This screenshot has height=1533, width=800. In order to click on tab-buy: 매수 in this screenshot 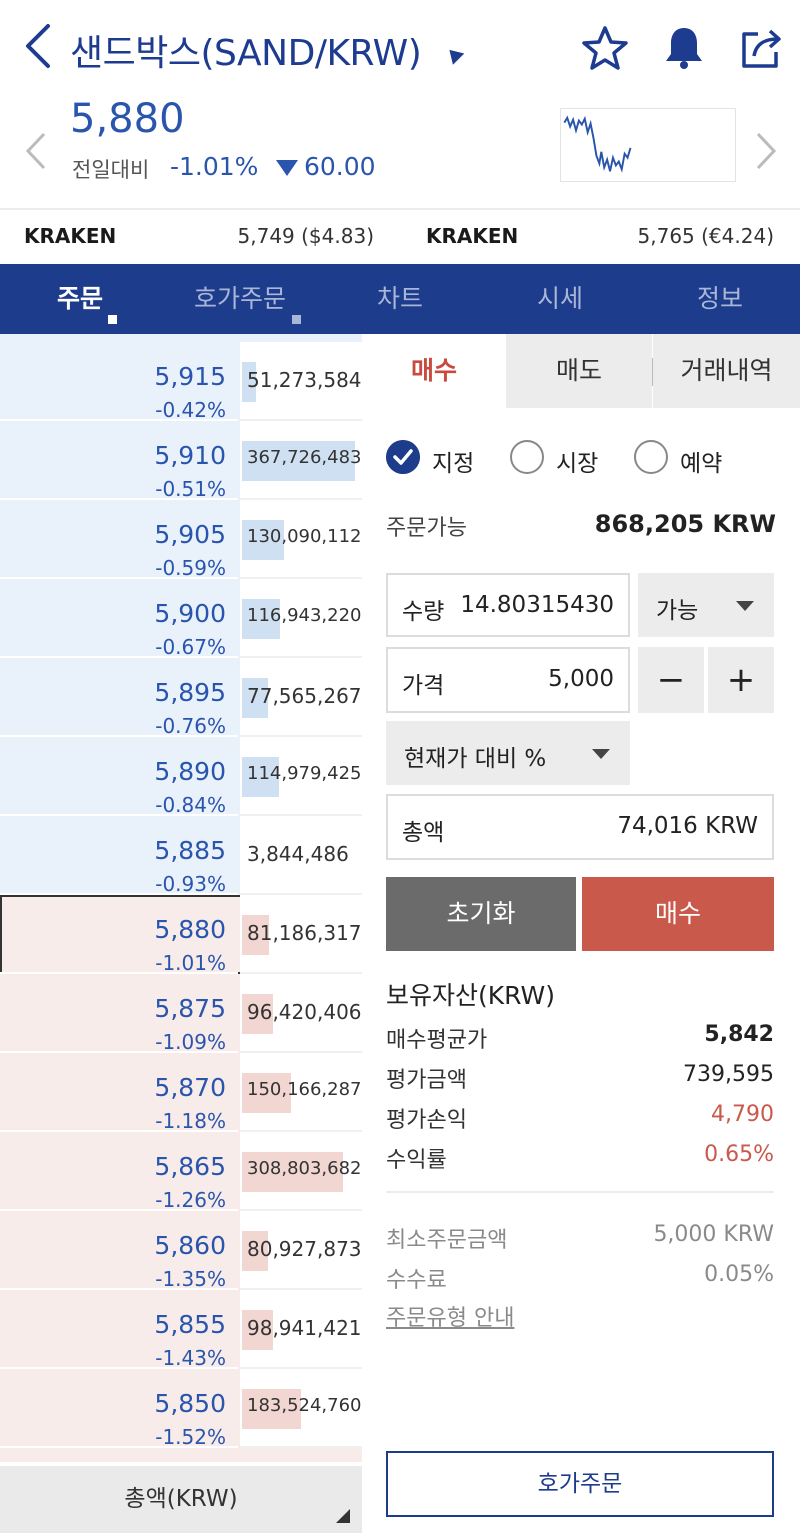, I will do `click(434, 371)`.